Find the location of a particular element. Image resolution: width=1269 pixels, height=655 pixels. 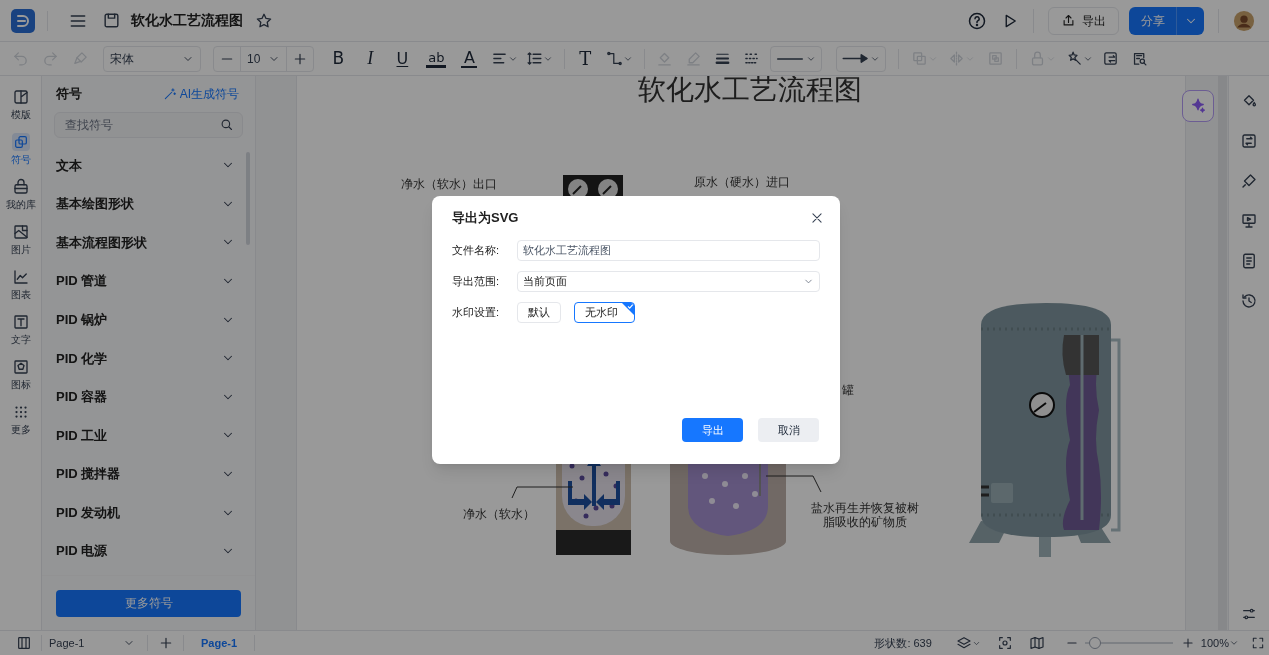

category-row: 文本 is located at coordinates (143, 165).